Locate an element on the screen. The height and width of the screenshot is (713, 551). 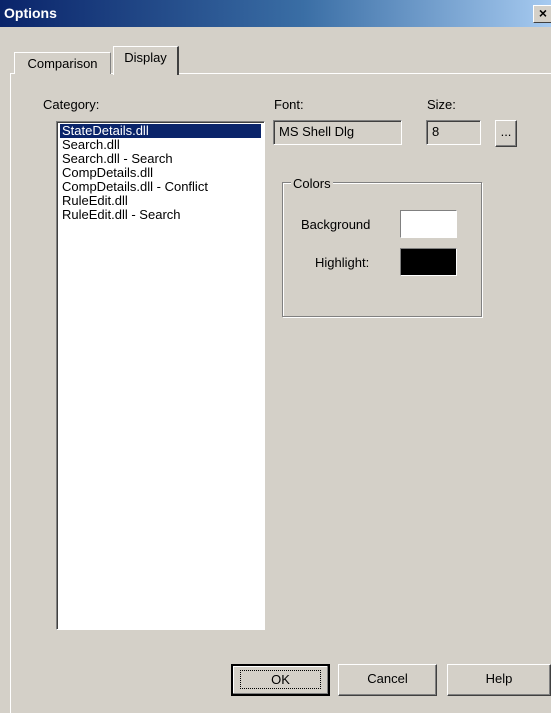
category-list-item: CompDetails.dll - Conflict is located at coordinates (160, 187).